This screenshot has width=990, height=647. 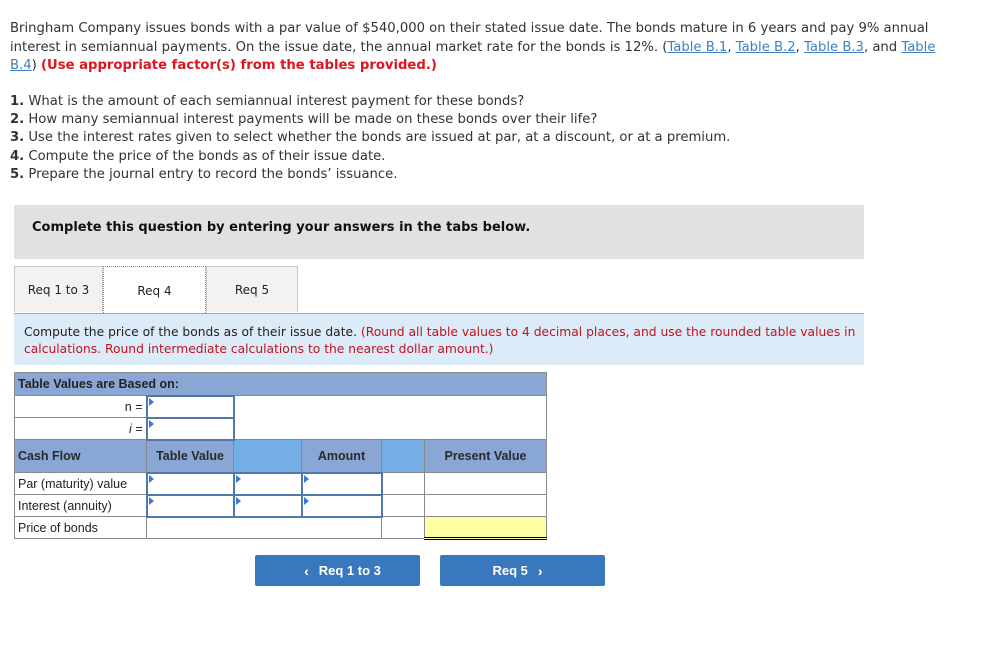 I want to click on interest-present-value, so click(x=485, y=505).